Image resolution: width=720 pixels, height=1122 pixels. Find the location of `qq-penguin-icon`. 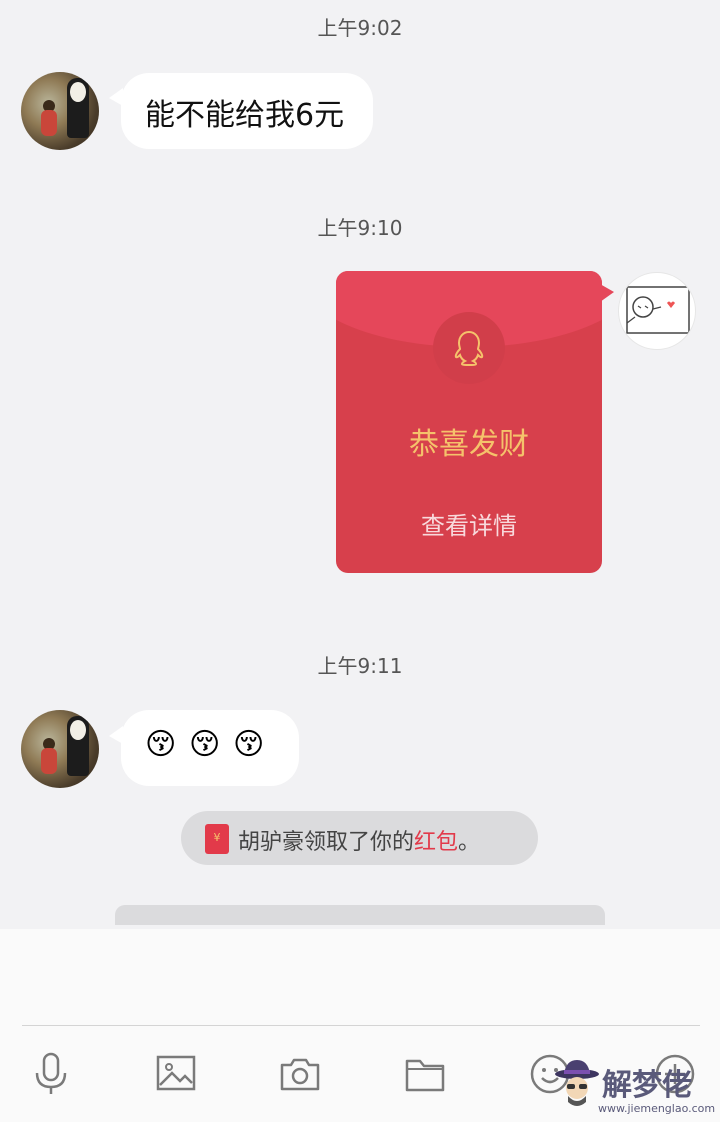

qq-penguin-icon is located at coordinates (469, 348).